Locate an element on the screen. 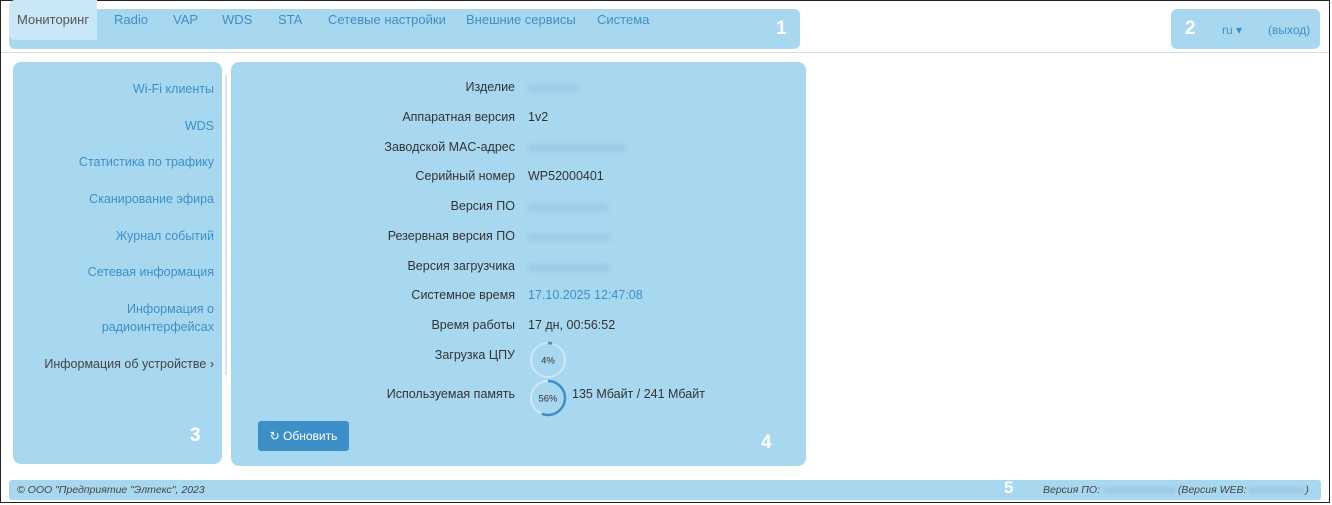  tab-monitoring: Мониторинг is located at coordinates (53, 20).